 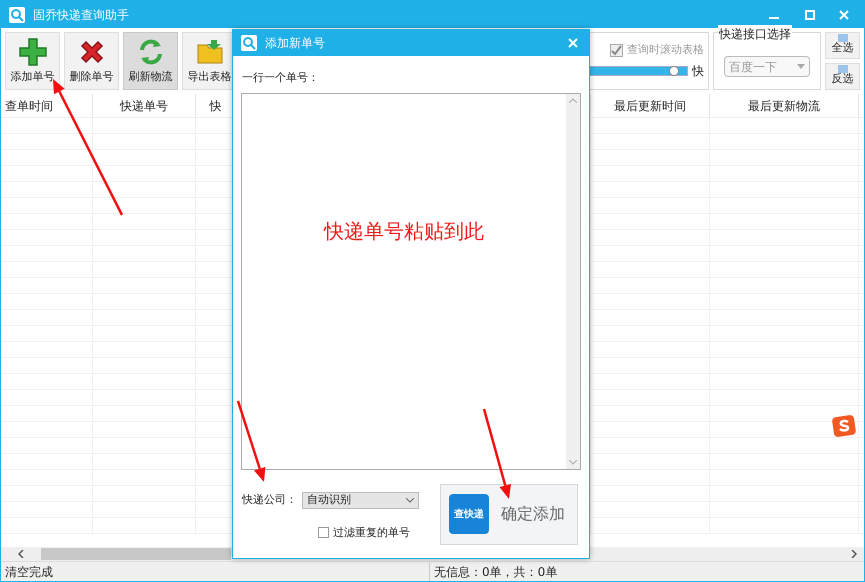 What do you see at coordinates (774, 18) in the screenshot?
I see `minimize-icon` at bounding box center [774, 18].